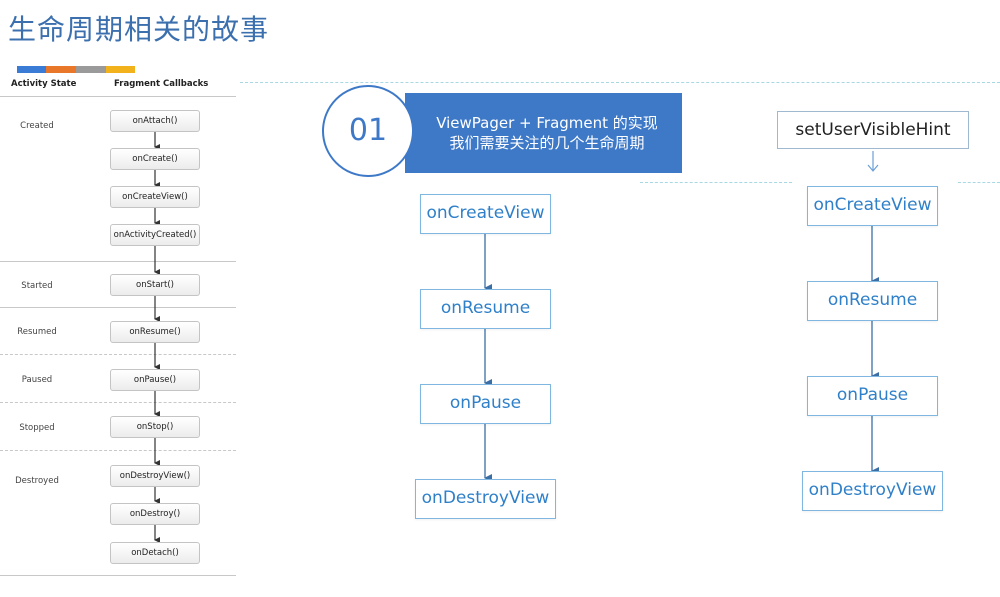 The height and width of the screenshot is (597, 1000). I want to click on flow-left-on-resume: onResume, so click(485, 309).